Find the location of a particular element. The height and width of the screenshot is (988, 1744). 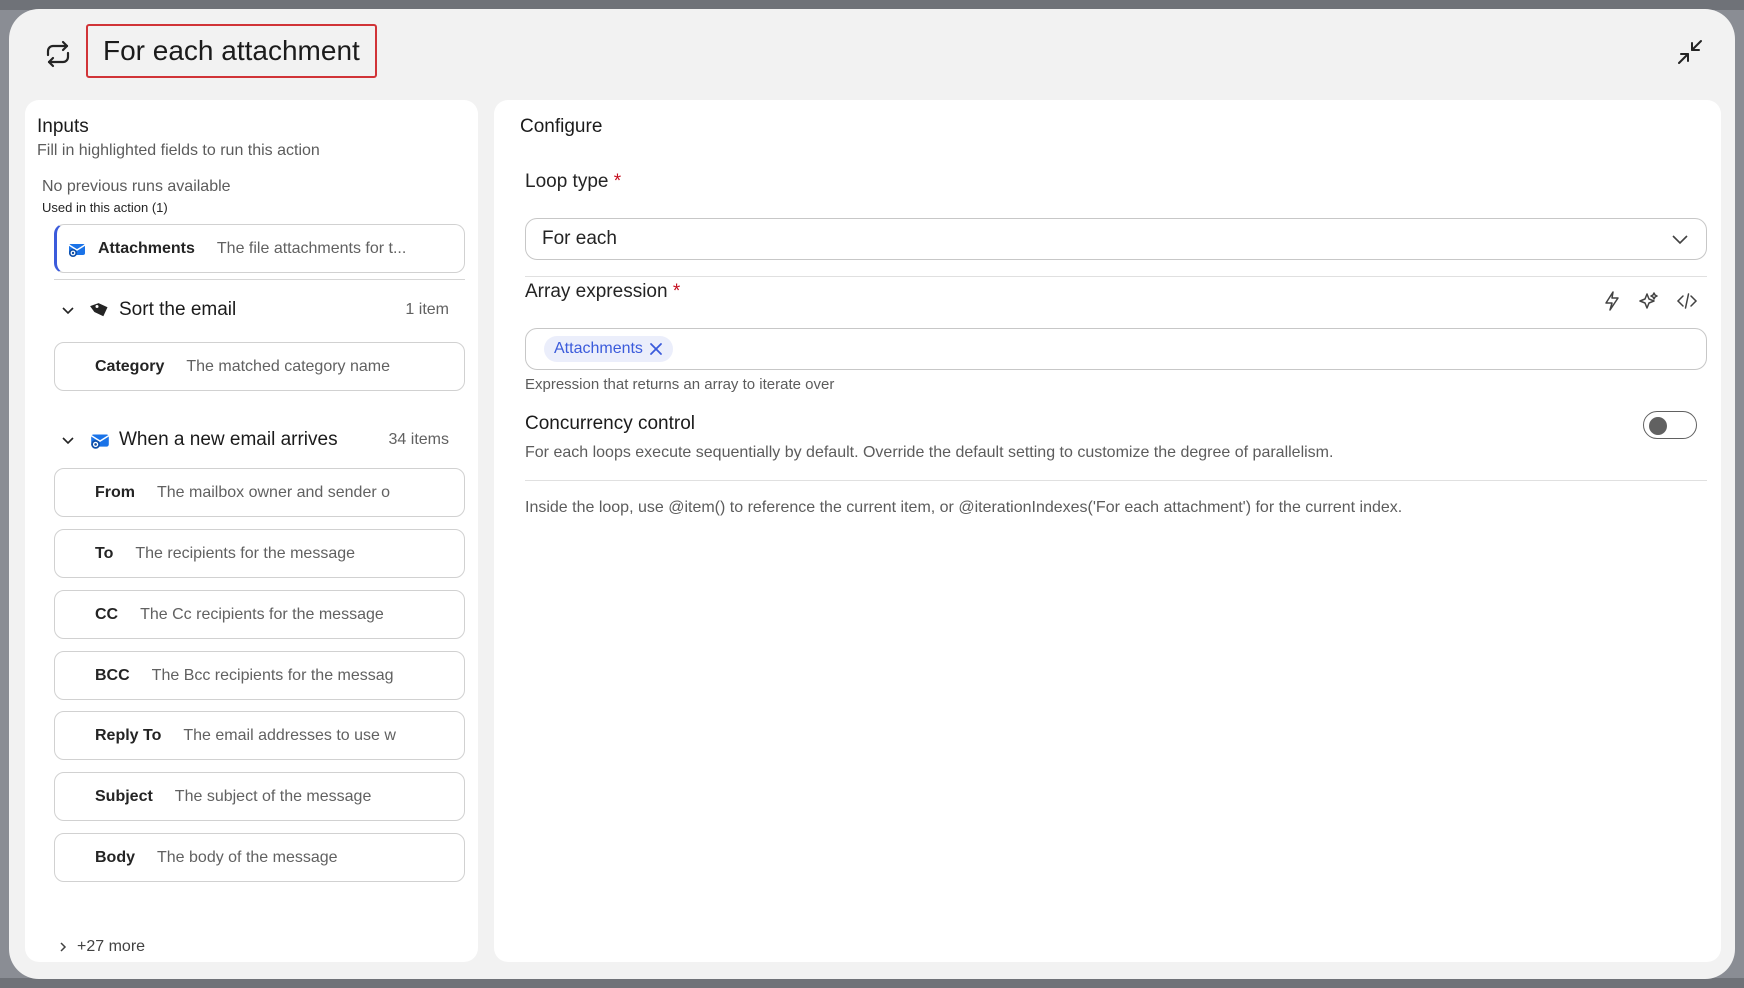

inputs-title: Inputs is located at coordinates (63, 126).